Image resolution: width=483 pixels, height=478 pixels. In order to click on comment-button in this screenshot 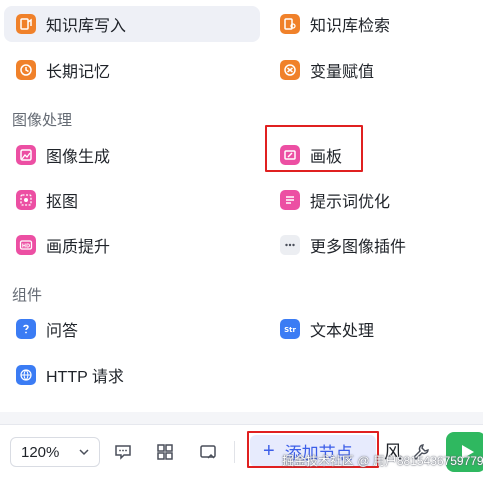, I will do `click(123, 452)`.